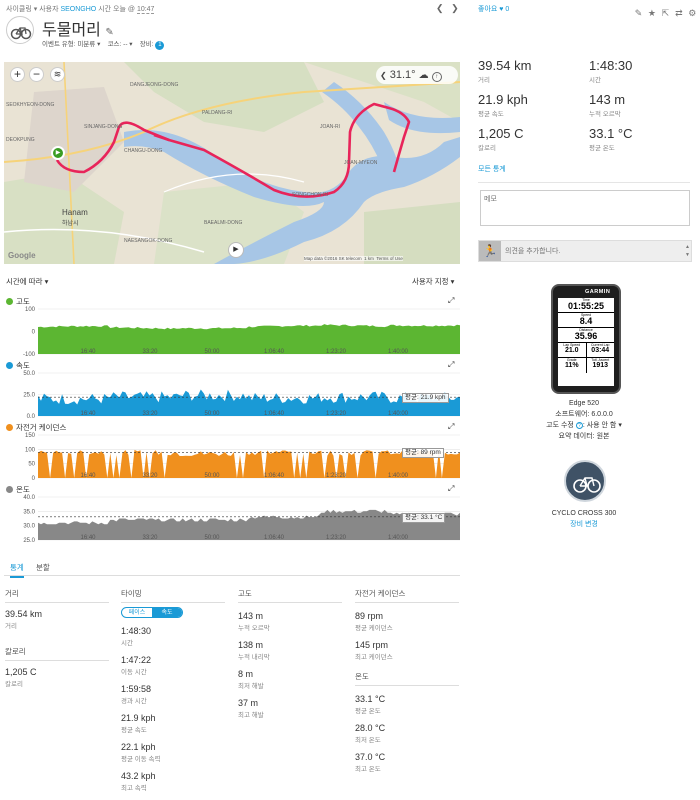 This screenshot has height=800, width=700. What do you see at coordinates (402, 75) in the screenshot?
I see `weather-temperature: 31.1°` at bounding box center [402, 75].